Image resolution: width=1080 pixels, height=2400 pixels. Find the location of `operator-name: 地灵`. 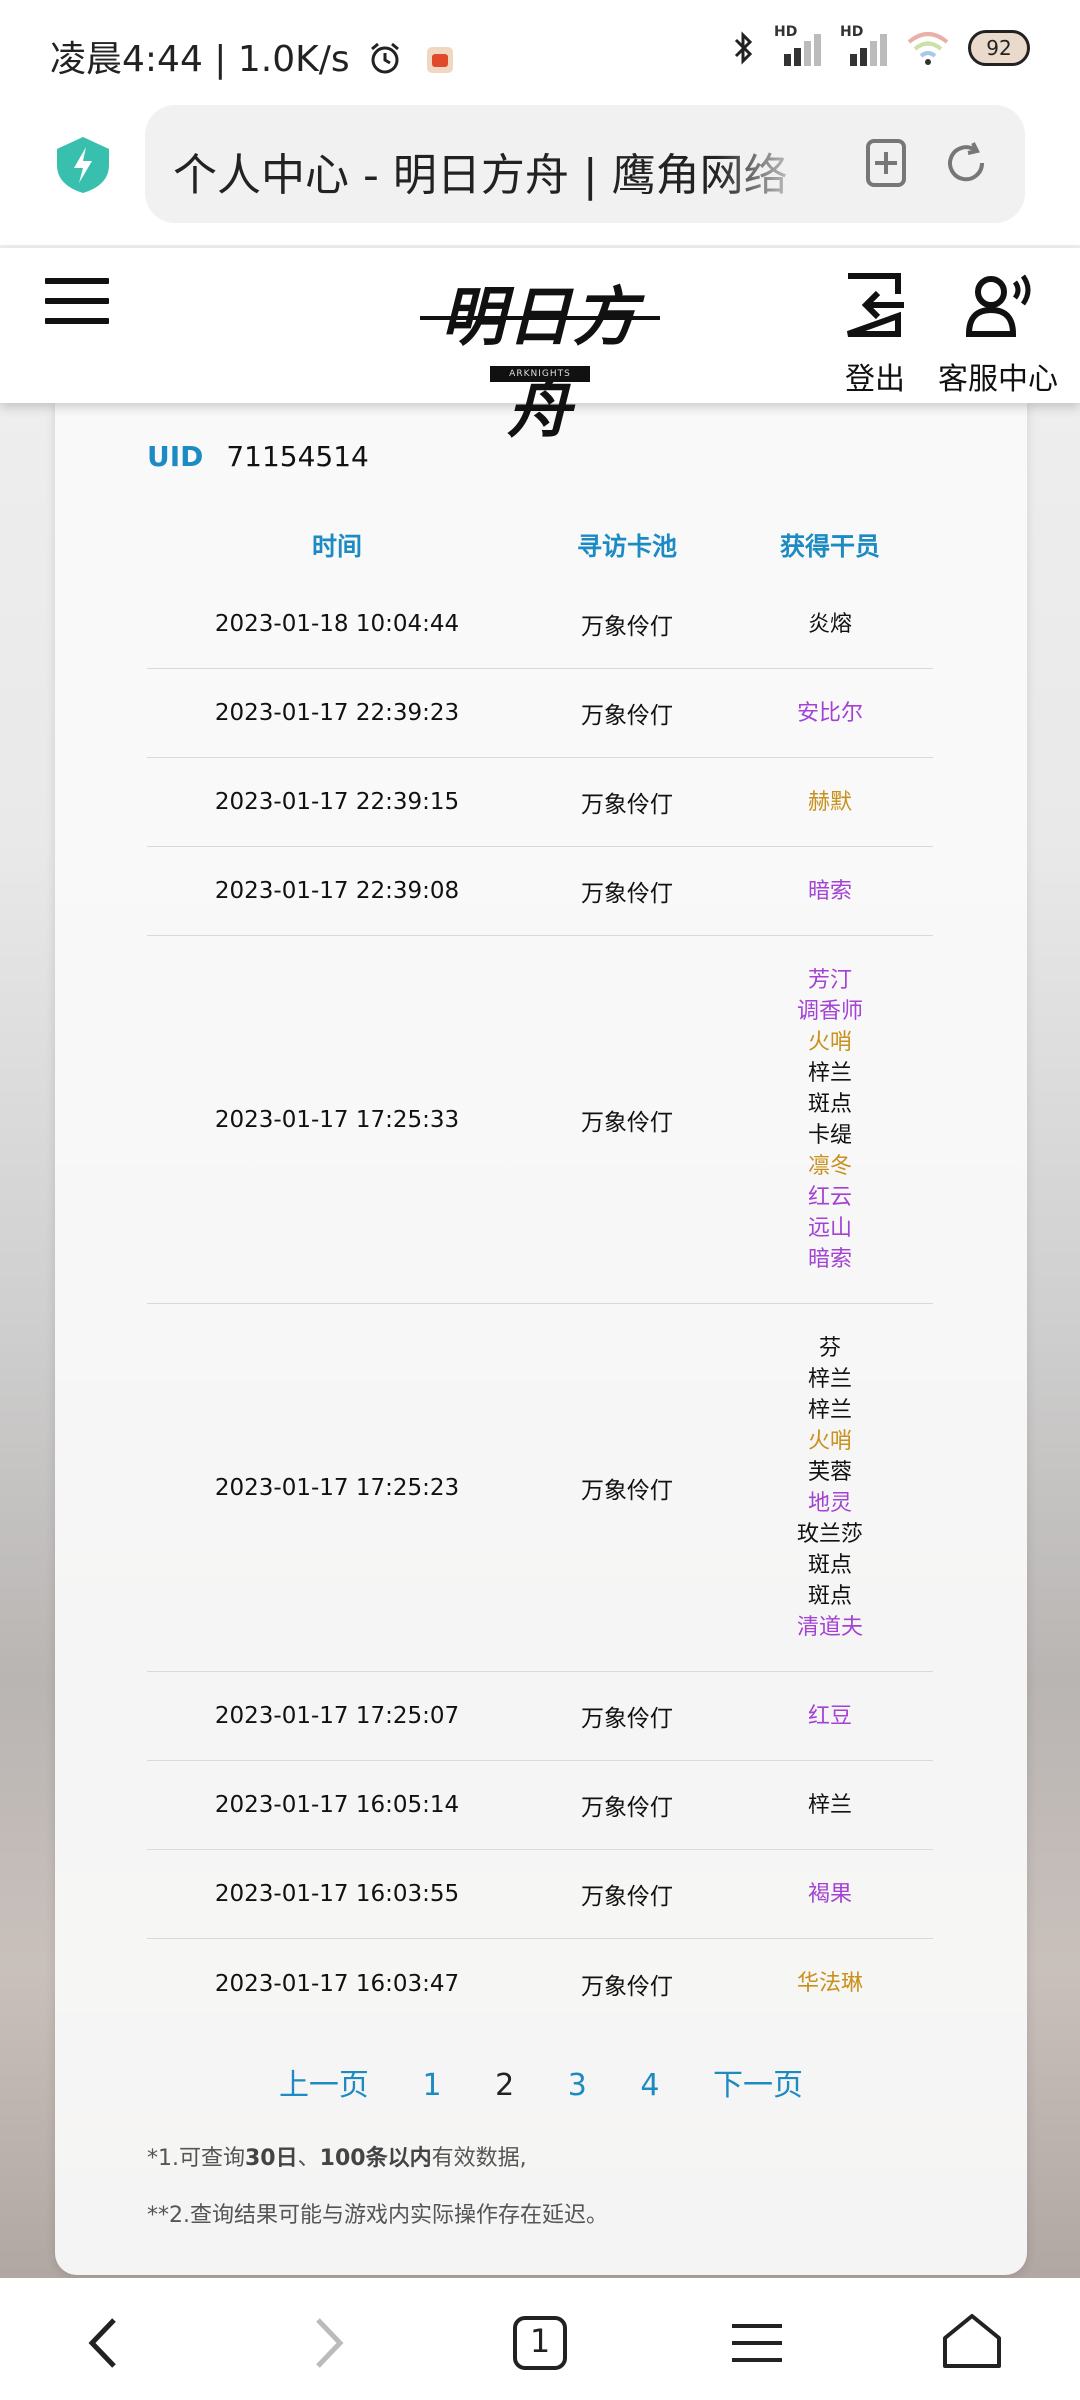

operator-name: 地灵 is located at coordinates (829, 1503).